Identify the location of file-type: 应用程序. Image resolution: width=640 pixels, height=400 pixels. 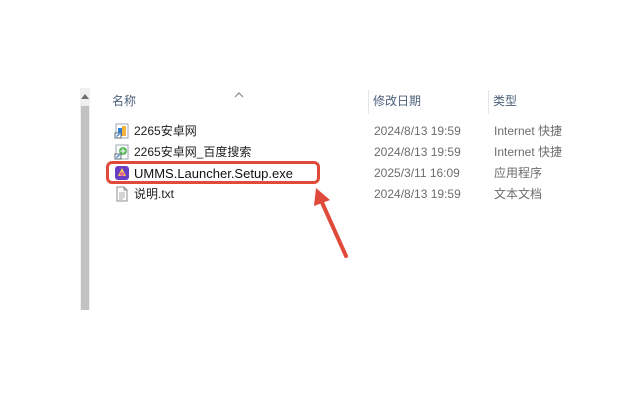
(518, 173).